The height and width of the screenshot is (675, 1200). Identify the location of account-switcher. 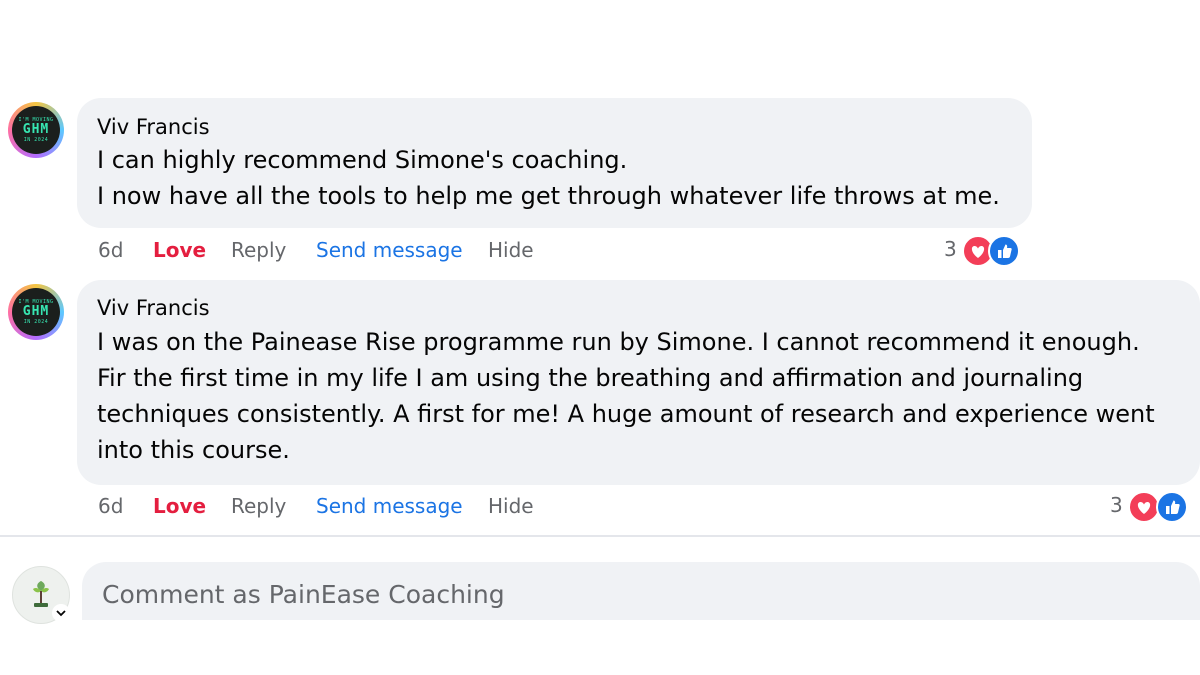
(61, 613).